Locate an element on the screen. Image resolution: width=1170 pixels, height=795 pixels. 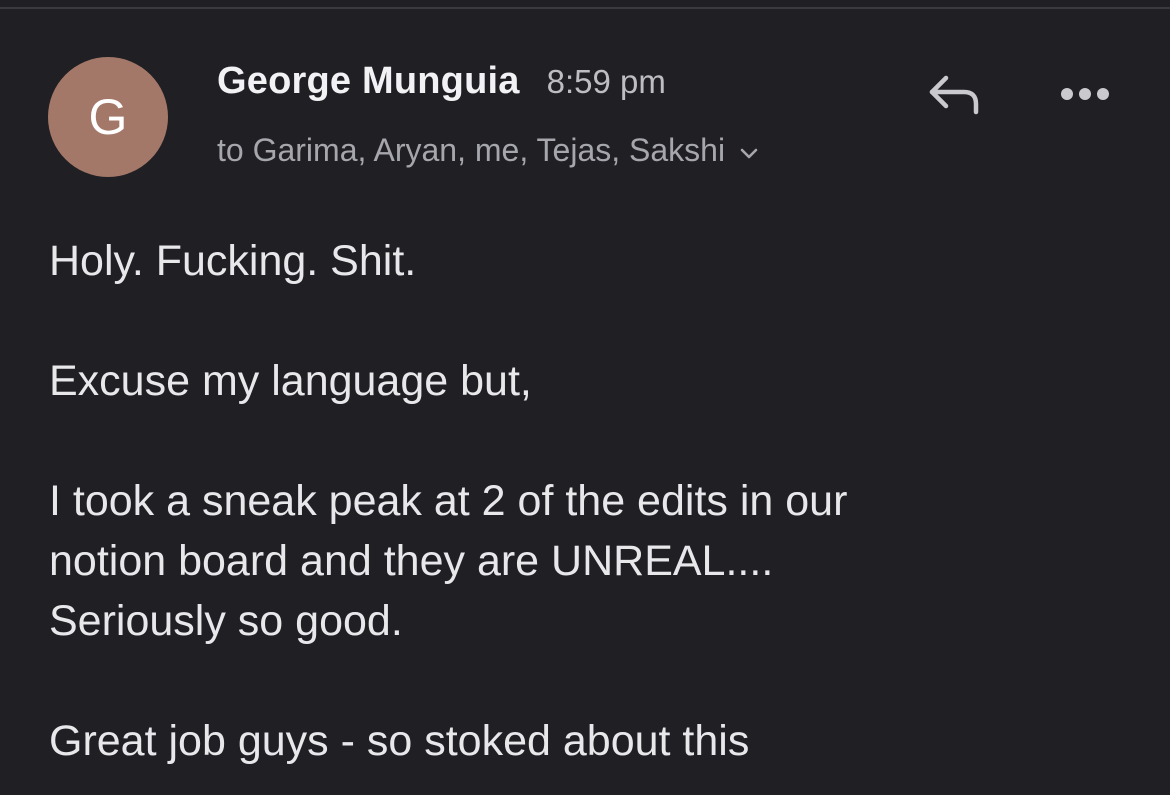
recipients-text: to Garima, Aryan, me, Tejas, Sakshi is located at coordinates (471, 150).